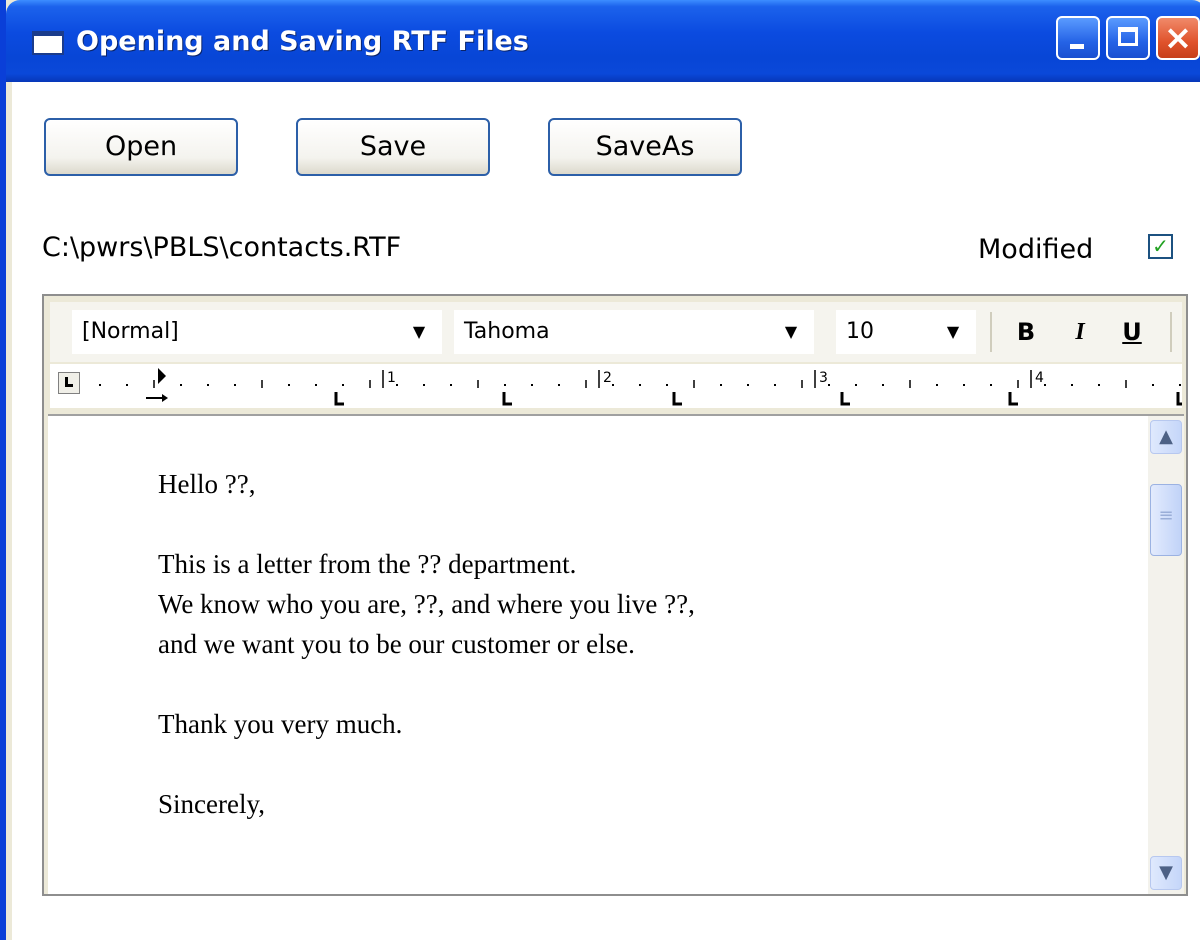 Image resolution: width=1200 pixels, height=940 pixels. I want to click on modified-label: Modified, so click(1036, 249).